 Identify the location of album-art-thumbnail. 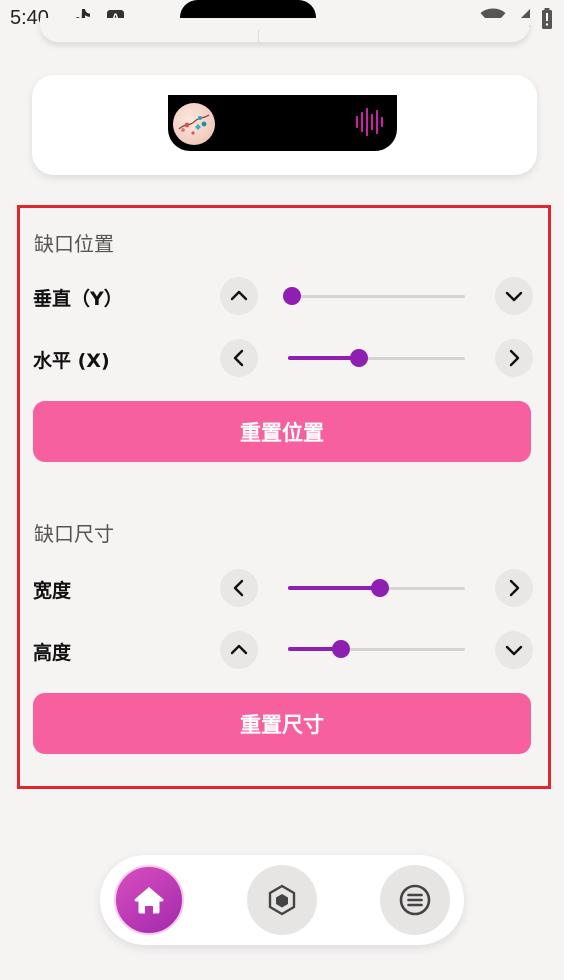
(194, 124).